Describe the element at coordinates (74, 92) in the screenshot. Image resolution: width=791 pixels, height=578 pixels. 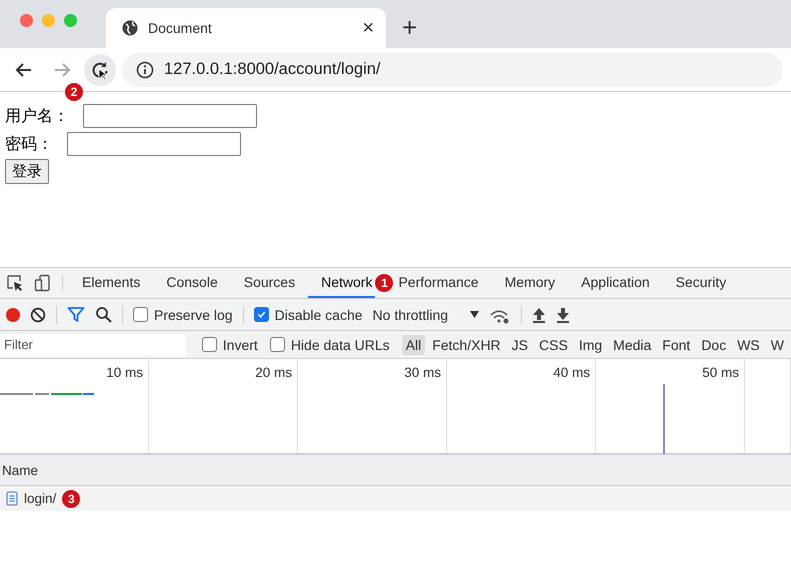
I see `step-badge: 2` at that location.